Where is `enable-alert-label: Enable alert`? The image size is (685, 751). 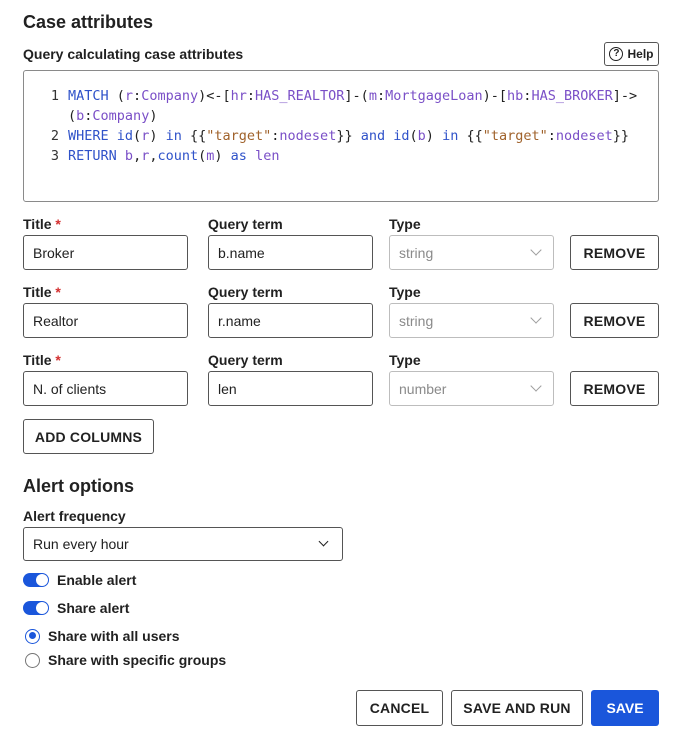
enable-alert-label: Enable alert is located at coordinates (97, 580).